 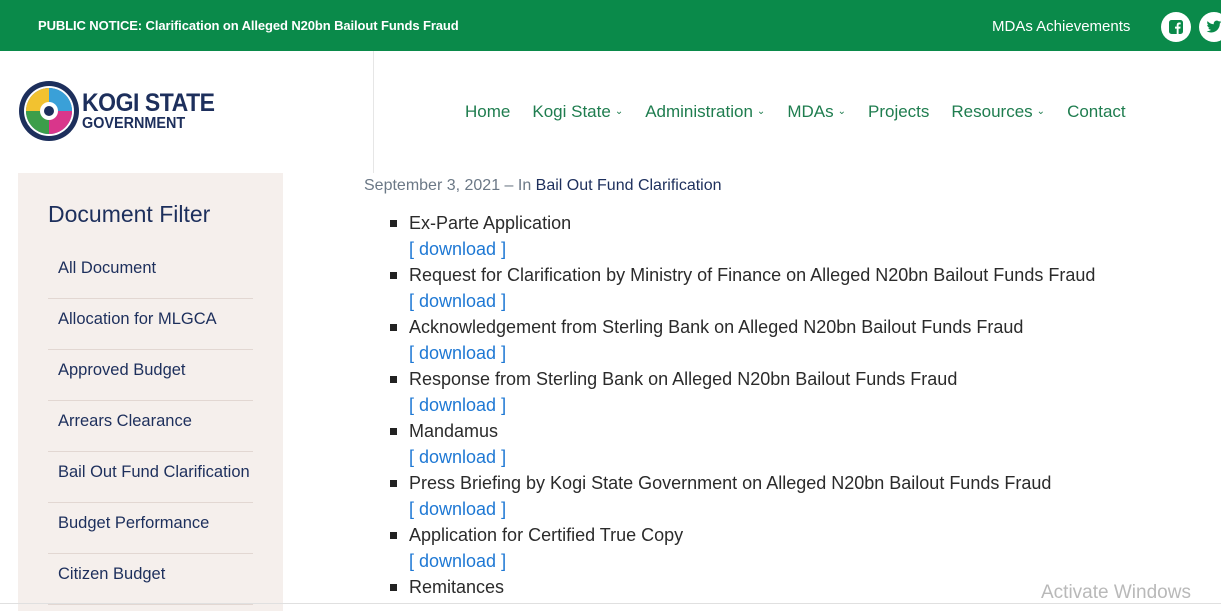 What do you see at coordinates (150, 579) in the screenshot?
I see `filter-item-citizen-budget: Citizen Budget` at bounding box center [150, 579].